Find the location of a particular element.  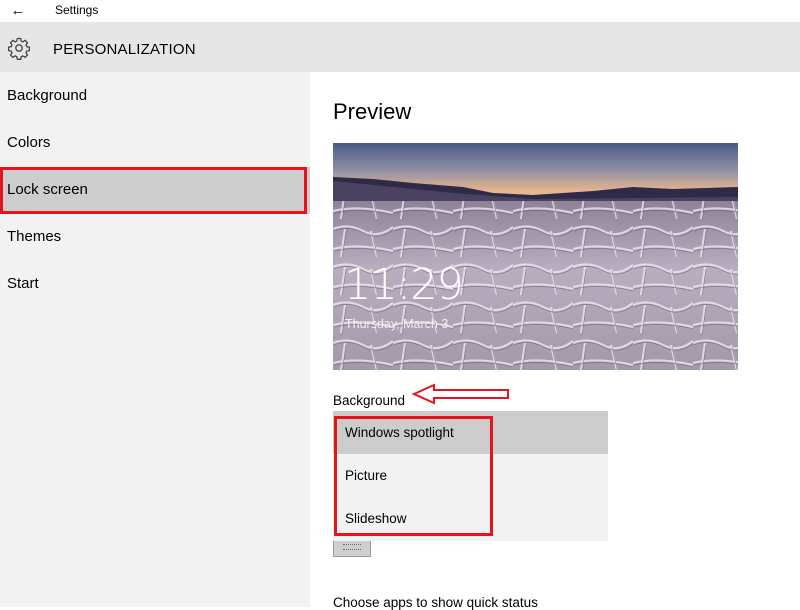

window-title: Settings is located at coordinates (77, 10).